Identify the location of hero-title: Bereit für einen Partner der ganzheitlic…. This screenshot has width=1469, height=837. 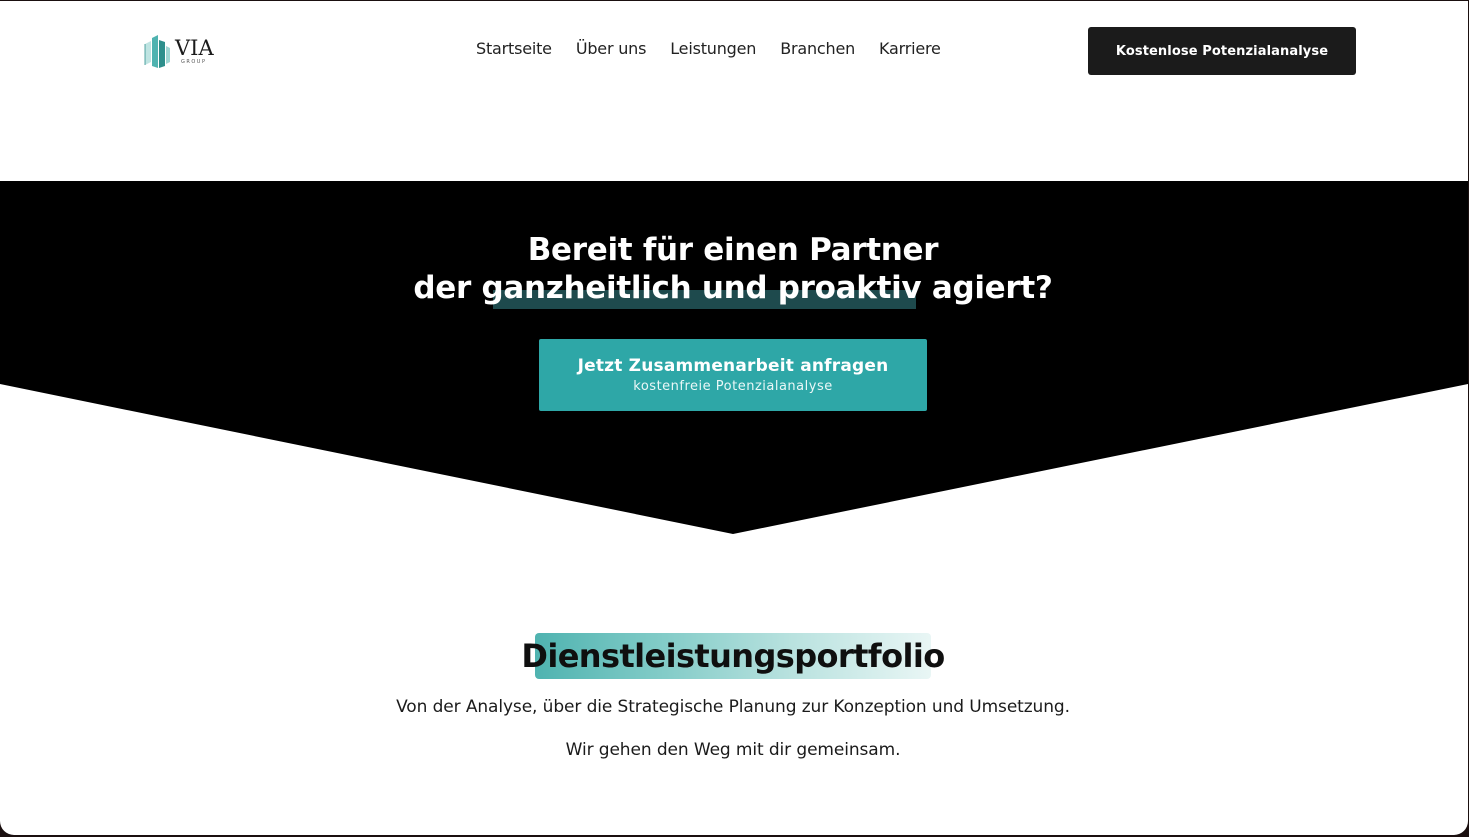
(733, 269).